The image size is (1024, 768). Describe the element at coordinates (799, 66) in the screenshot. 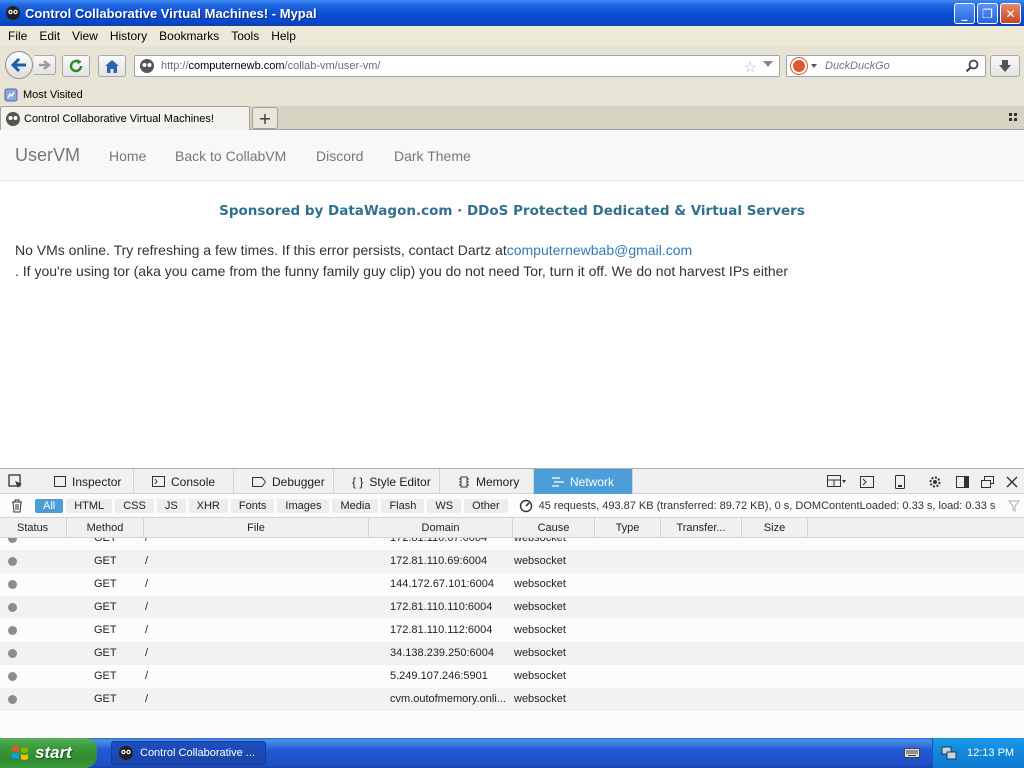

I see `duckduckgo-icon` at that location.